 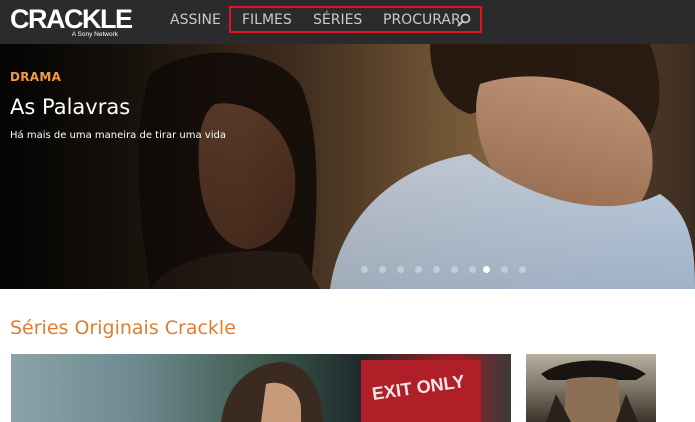 What do you see at coordinates (351, 391) in the screenshot?
I see `series-card-image: EXIT ONLY` at bounding box center [351, 391].